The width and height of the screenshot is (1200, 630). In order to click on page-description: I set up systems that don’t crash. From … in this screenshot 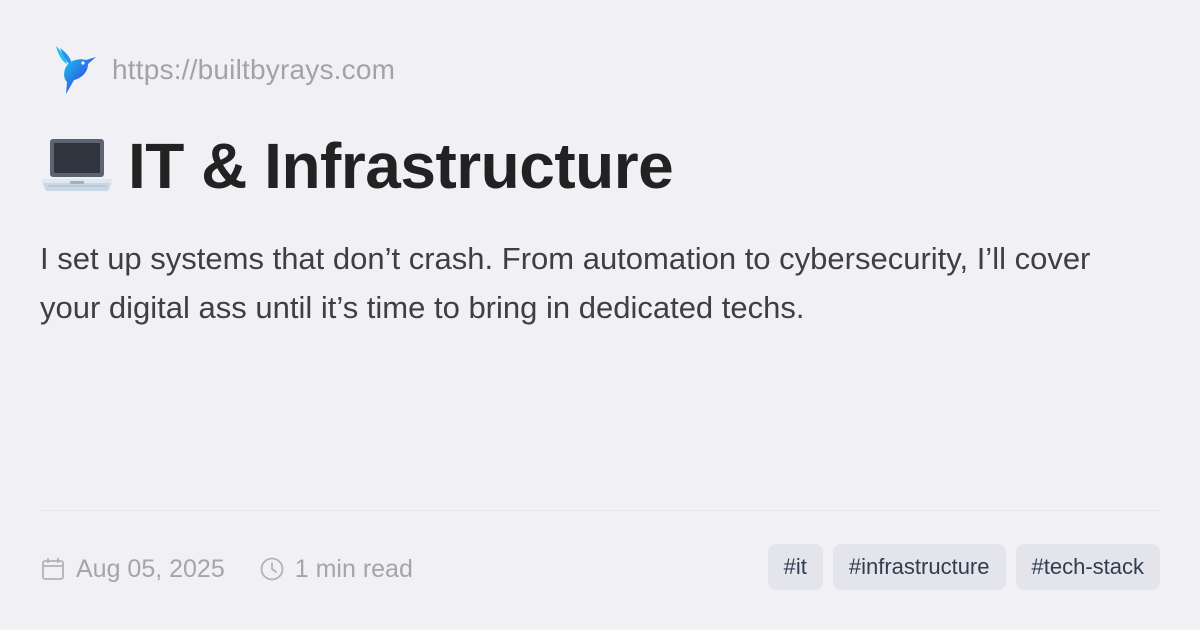, I will do `click(565, 283)`.